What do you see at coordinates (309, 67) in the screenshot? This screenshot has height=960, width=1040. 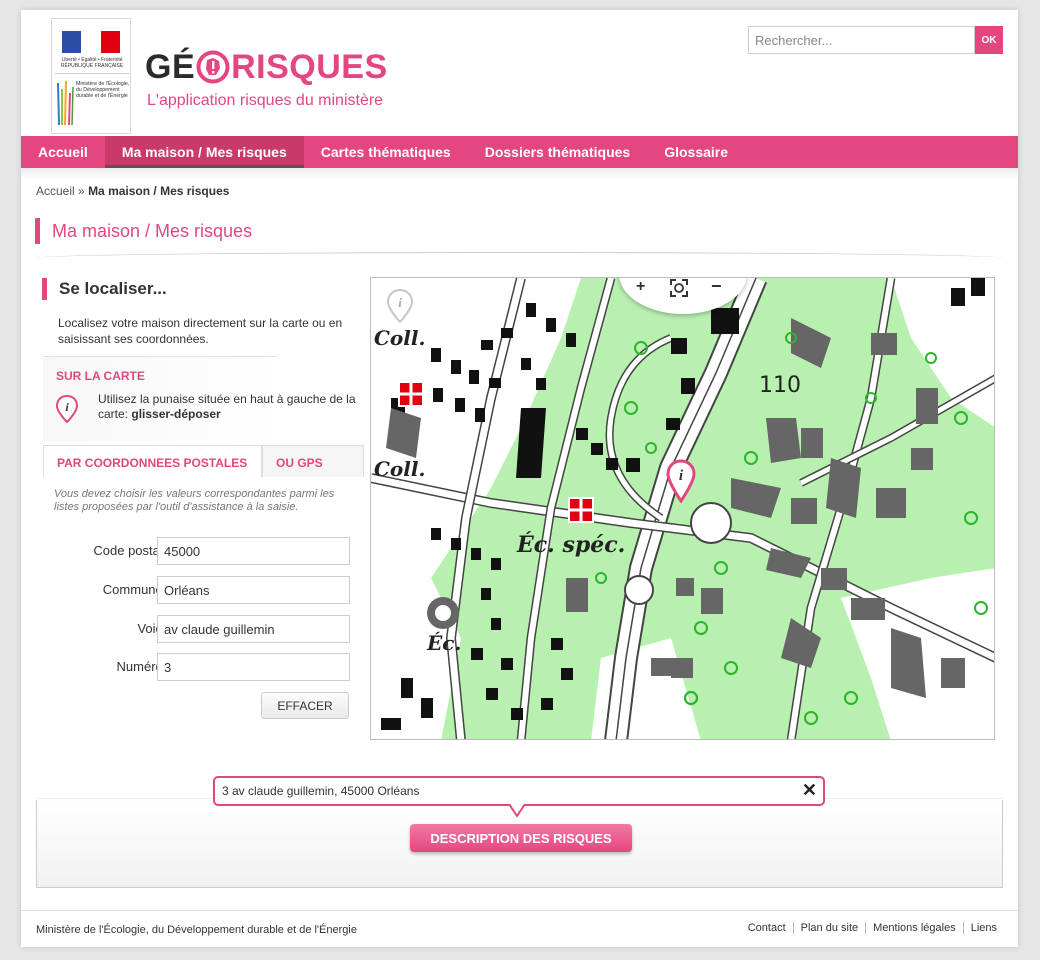 I see `brand-right: RISQUES` at bounding box center [309, 67].